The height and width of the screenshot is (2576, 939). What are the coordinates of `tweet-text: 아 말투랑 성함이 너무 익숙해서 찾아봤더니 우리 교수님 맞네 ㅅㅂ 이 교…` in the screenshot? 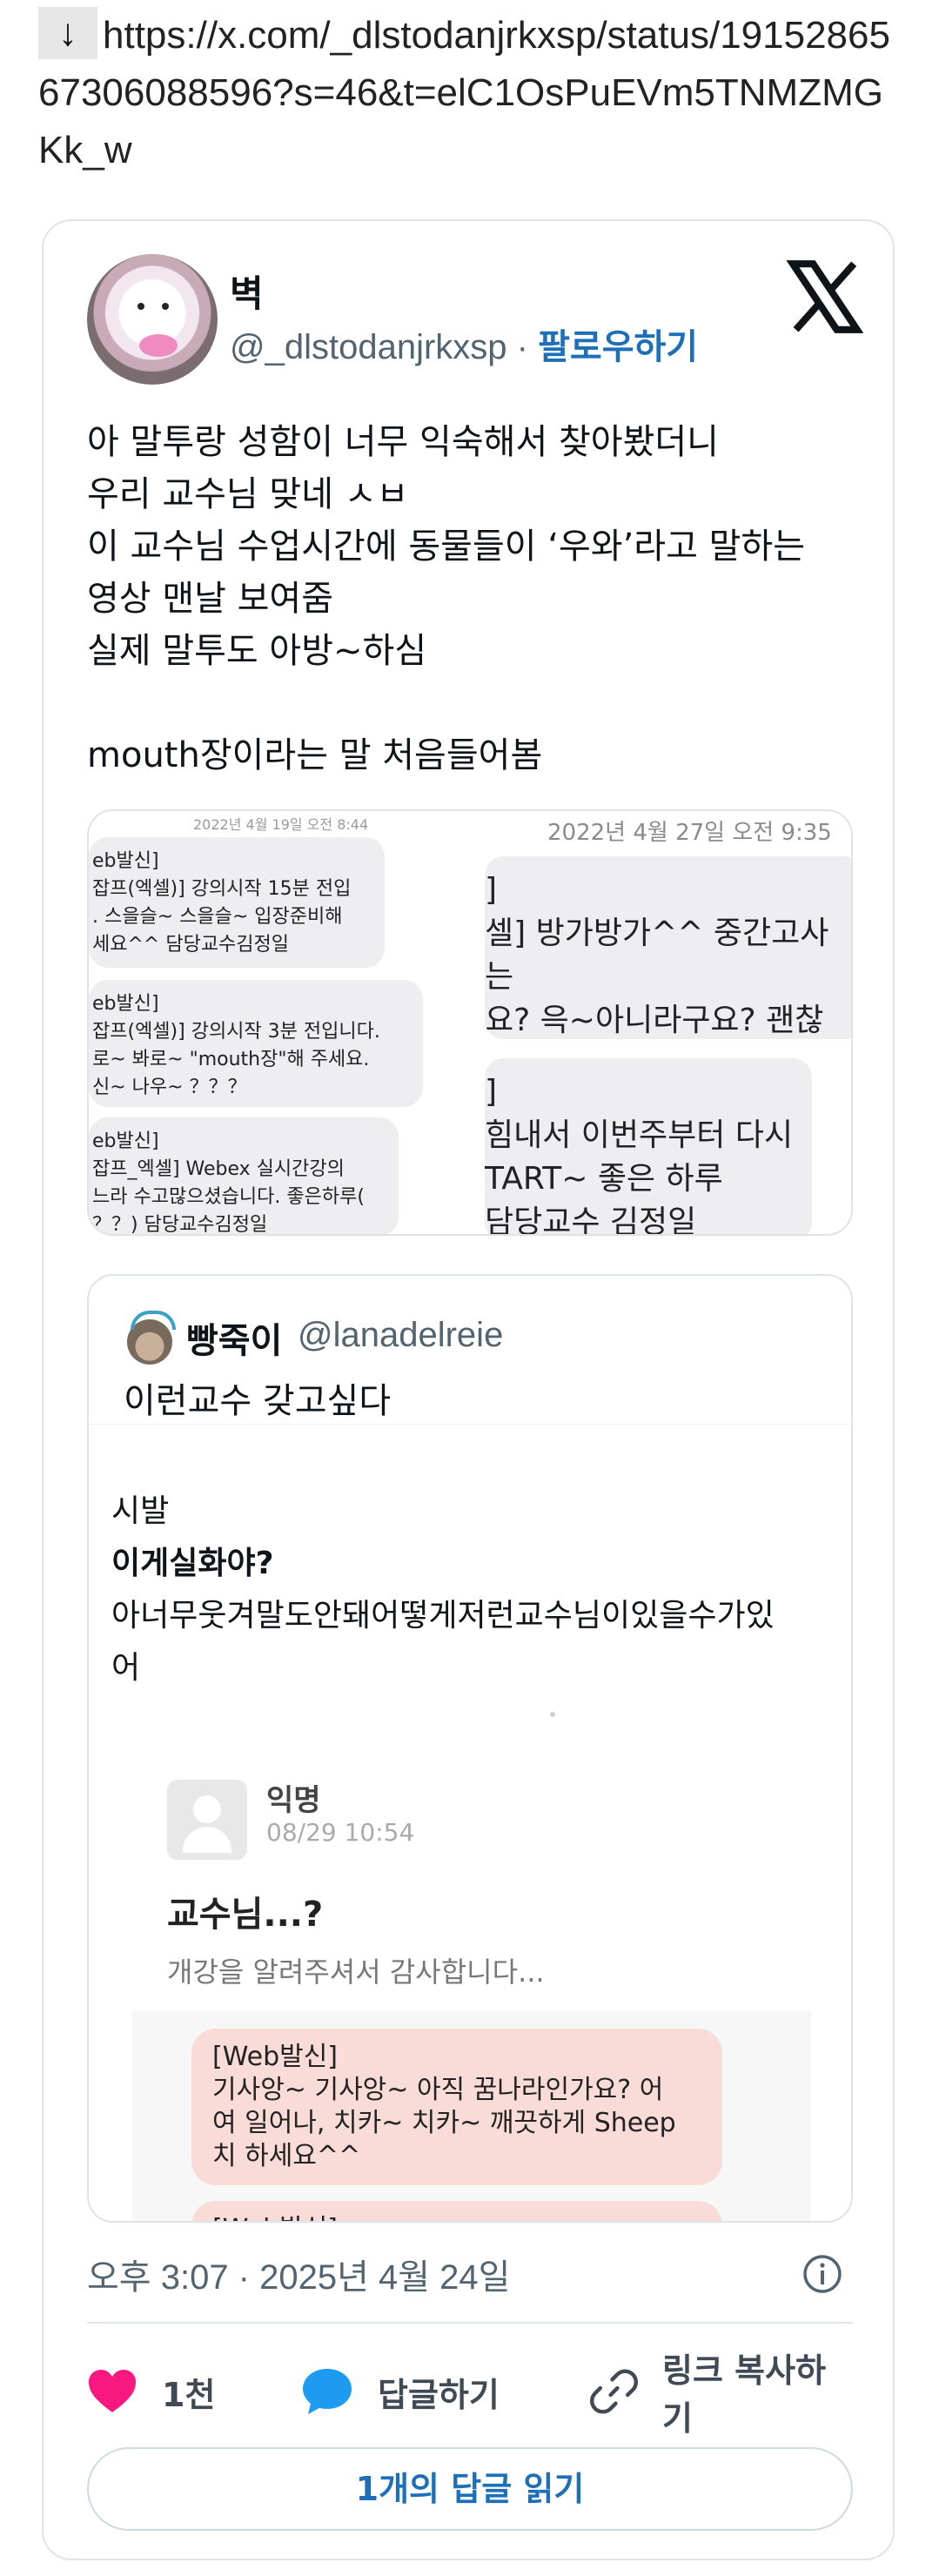 It's located at (446, 598).